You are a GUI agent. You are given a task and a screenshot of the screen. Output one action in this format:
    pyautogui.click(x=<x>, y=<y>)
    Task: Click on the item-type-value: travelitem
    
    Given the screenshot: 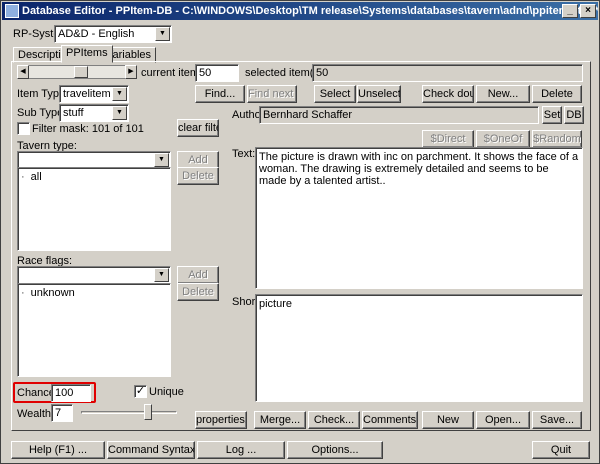 What is the action you would take?
    pyautogui.click(x=87, y=94)
    